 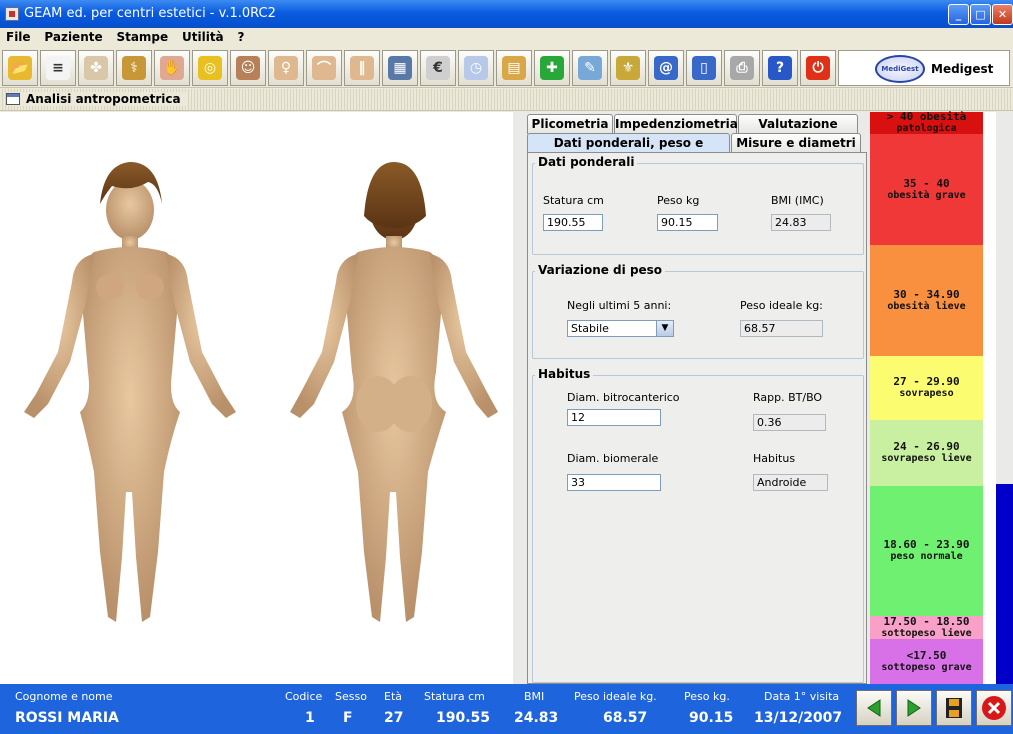 I want to click on bmi-scale-segment: 24 - 26.90 sovrapeso lieve, so click(x=926, y=453).